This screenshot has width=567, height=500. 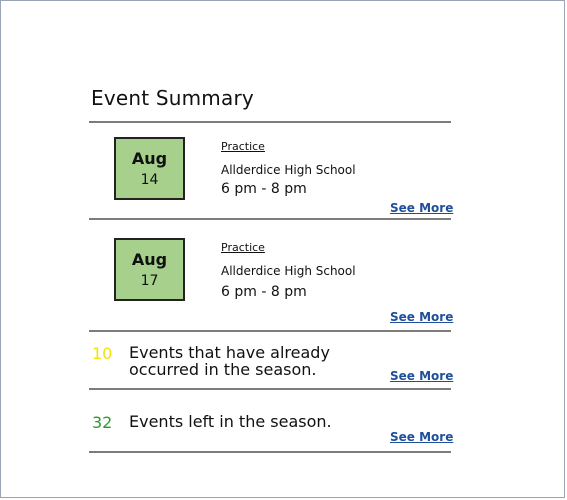 I want to click on remaining-events-count: 32, so click(x=102, y=422).